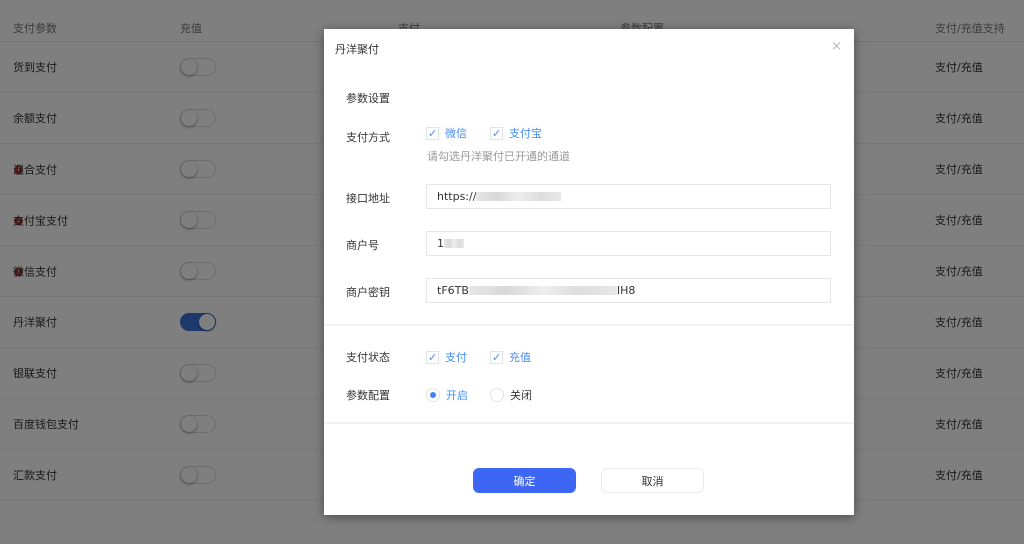  I want to click on checkbox-pay: ✓ 支付, so click(446, 357).